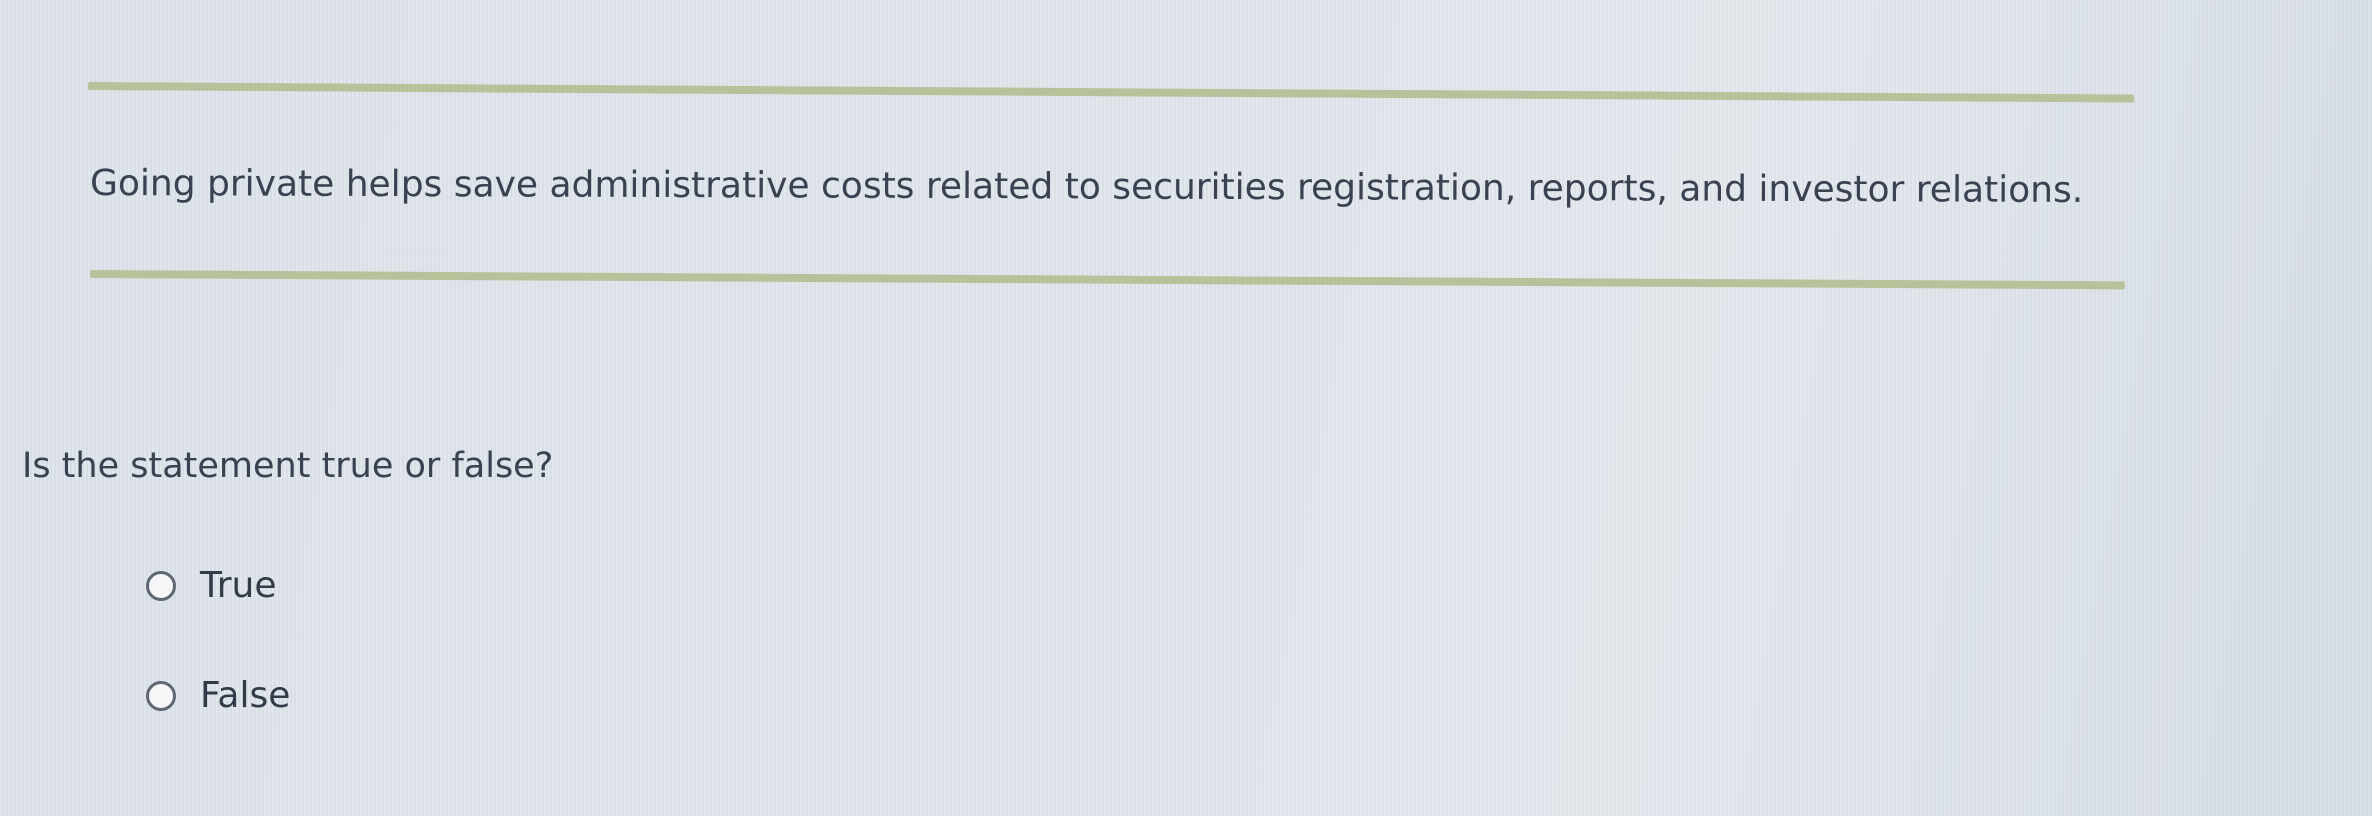  I want to click on false-option-label: False, so click(245, 695).